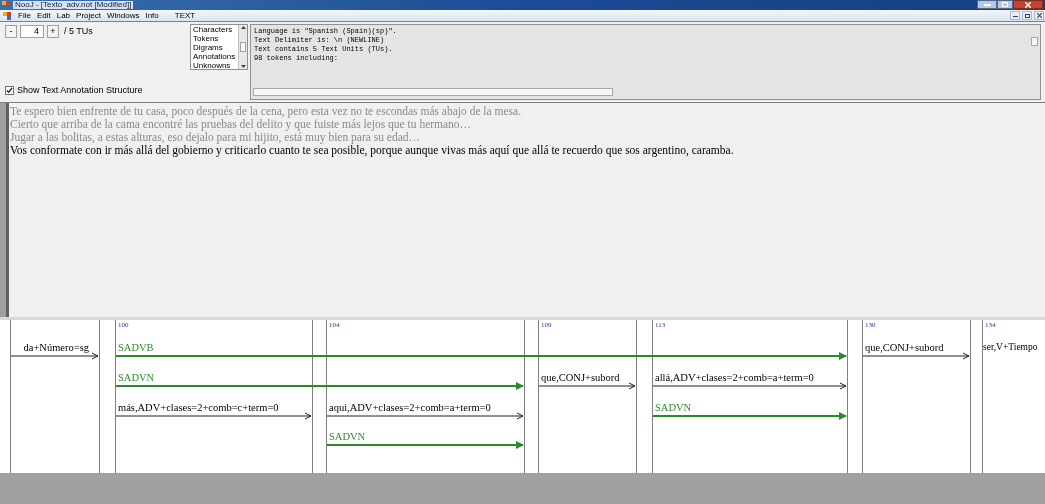 The width and height of the screenshot is (1045, 504). Describe the element at coordinates (243, 66) in the screenshot. I see `scroll-down-icon` at that location.